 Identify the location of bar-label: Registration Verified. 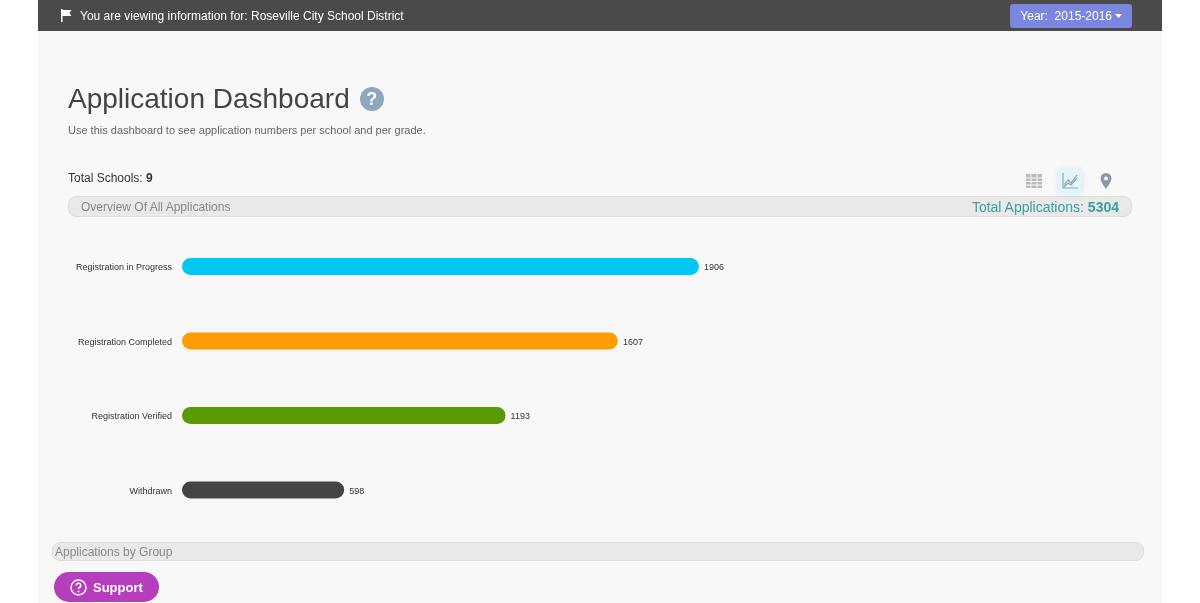
(131, 416).